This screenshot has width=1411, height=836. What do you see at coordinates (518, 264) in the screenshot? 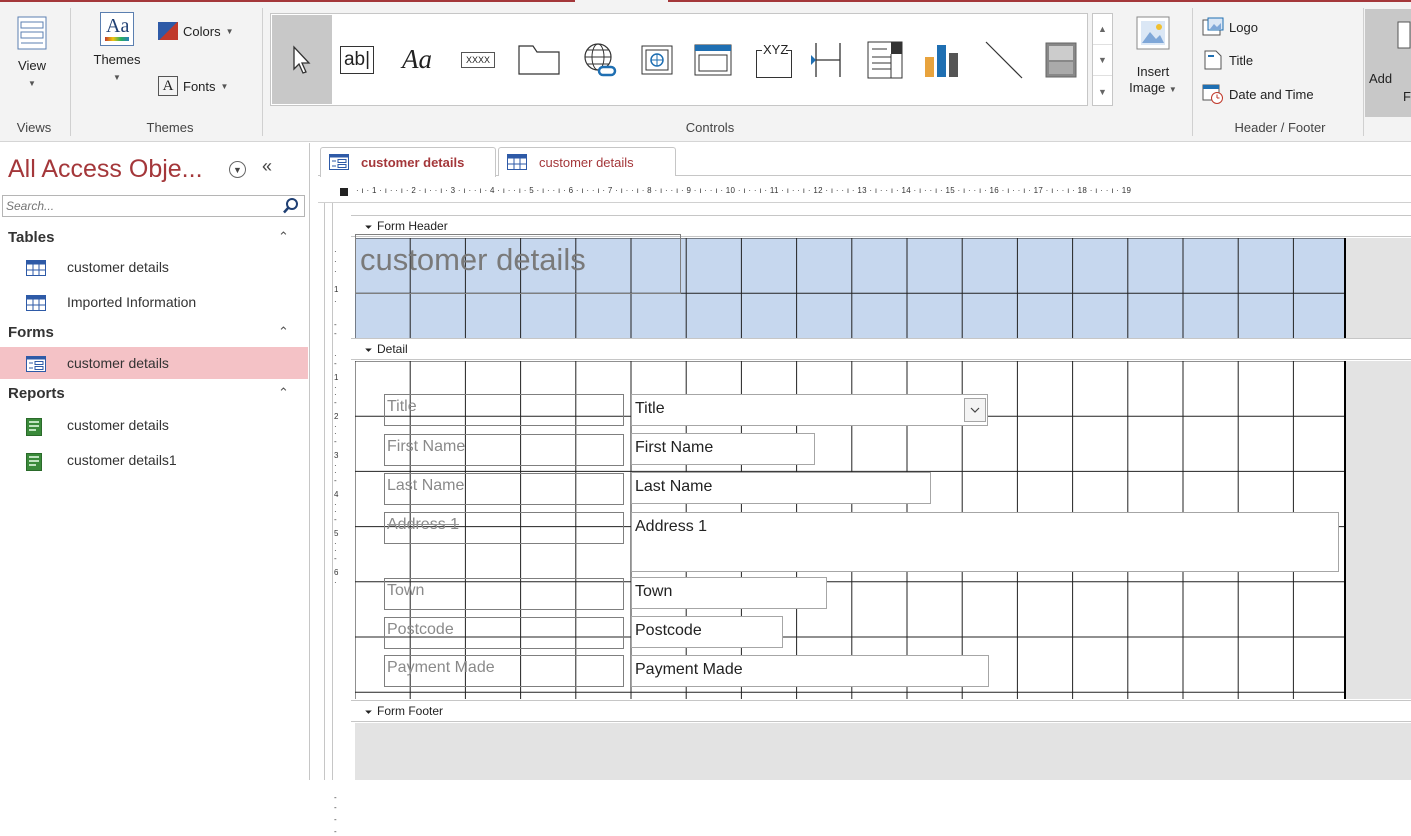
I see `form-title-control: customer details` at bounding box center [518, 264].